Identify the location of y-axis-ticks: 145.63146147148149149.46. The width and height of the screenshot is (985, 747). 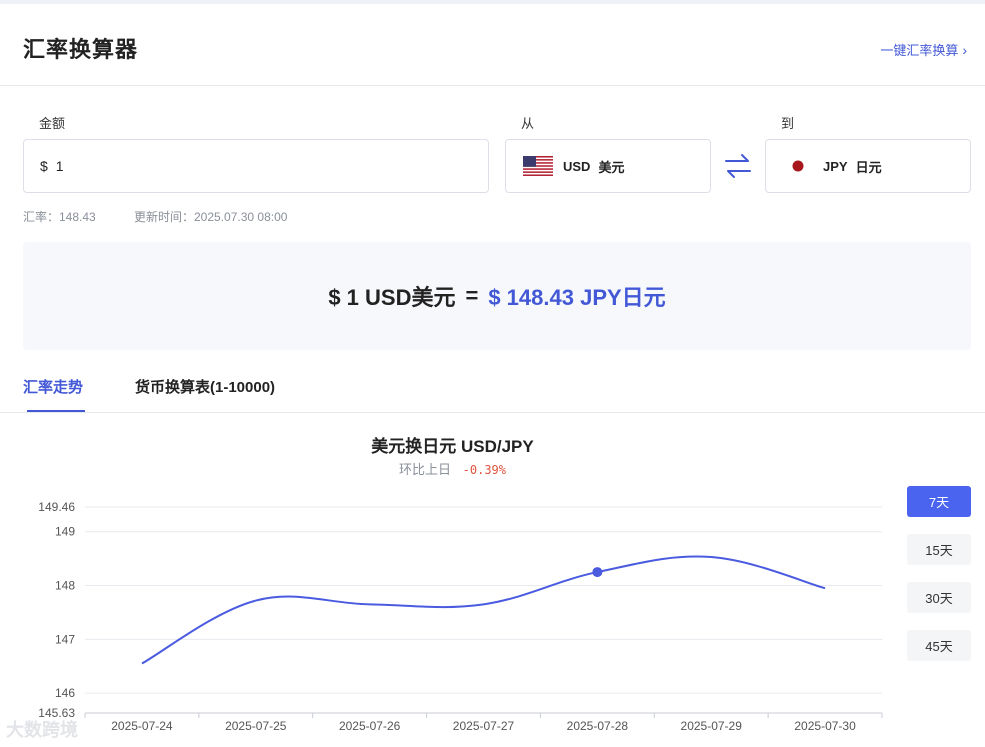
(56, 610).